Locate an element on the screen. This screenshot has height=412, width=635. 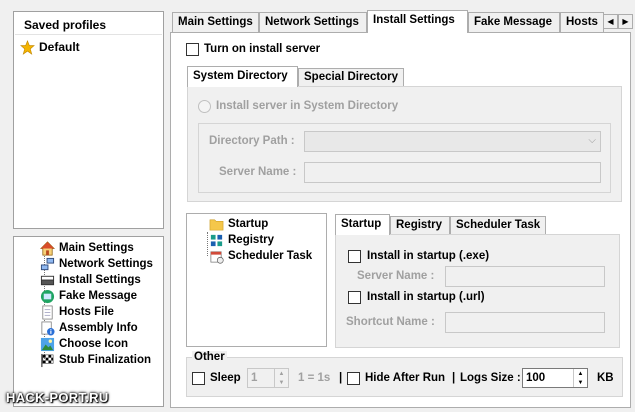
logs-size-spinner-buttons: ▲ ▼ is located at coordinates (580, 378).